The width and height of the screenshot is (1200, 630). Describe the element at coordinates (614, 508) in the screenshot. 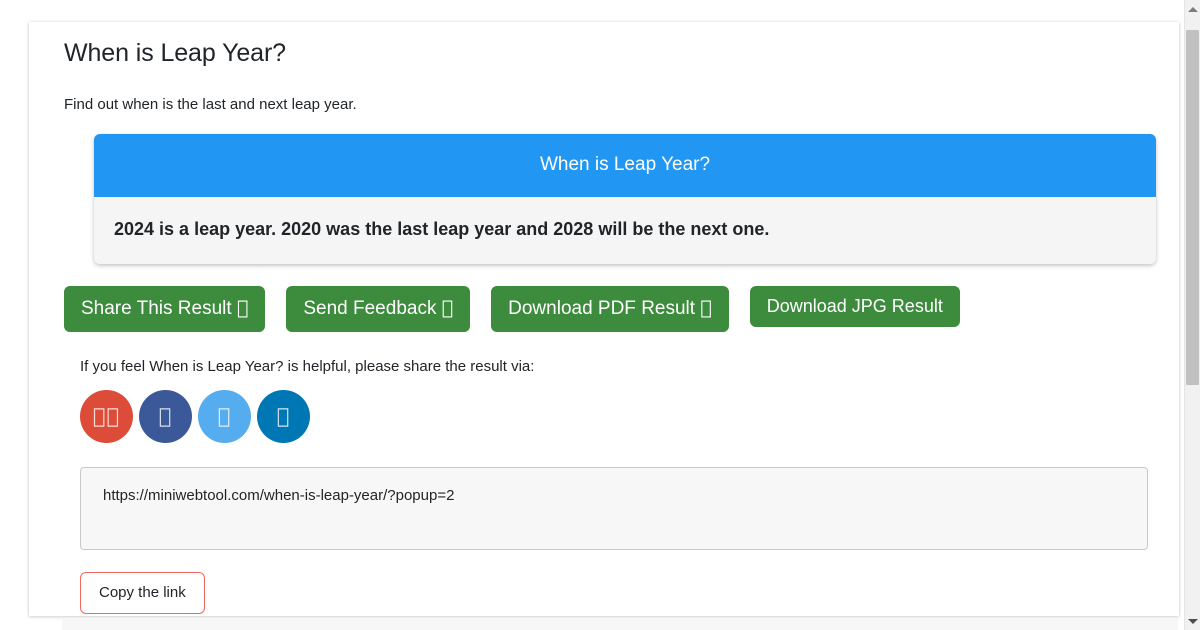

I see `share-link-textarea` at that location.